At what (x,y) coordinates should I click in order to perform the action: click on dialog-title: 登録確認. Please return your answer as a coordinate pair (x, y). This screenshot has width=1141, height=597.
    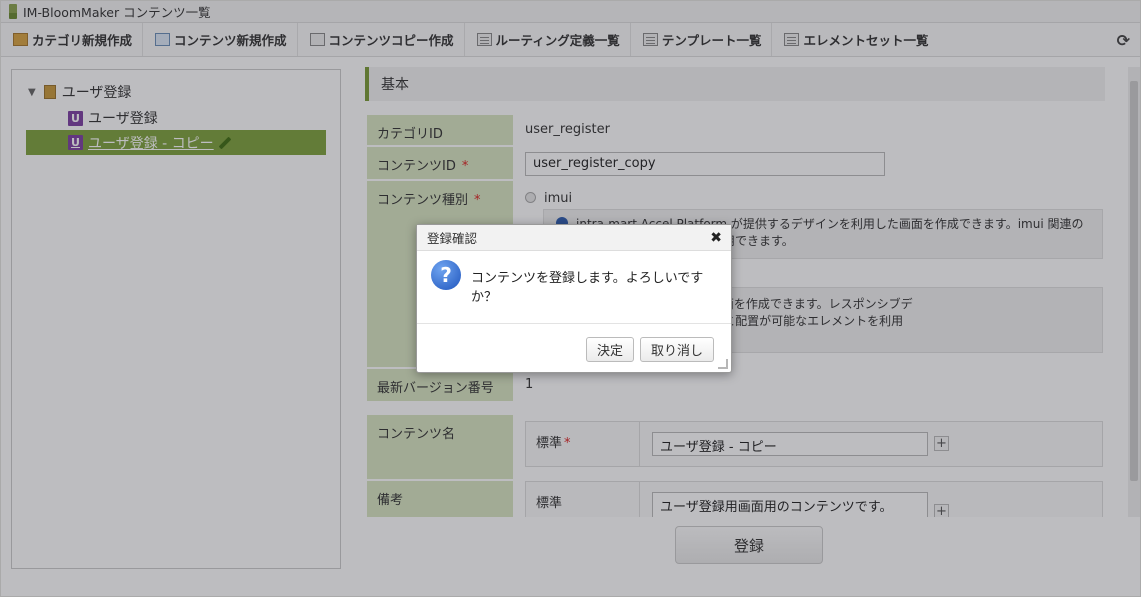
    Looking at the image, I should click on (452, 238).